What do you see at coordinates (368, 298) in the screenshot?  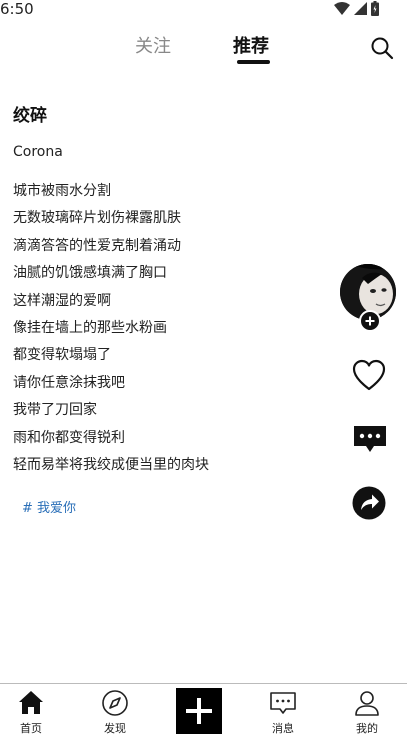 I see `author-avatar-button` at bounding box center [368, 298].